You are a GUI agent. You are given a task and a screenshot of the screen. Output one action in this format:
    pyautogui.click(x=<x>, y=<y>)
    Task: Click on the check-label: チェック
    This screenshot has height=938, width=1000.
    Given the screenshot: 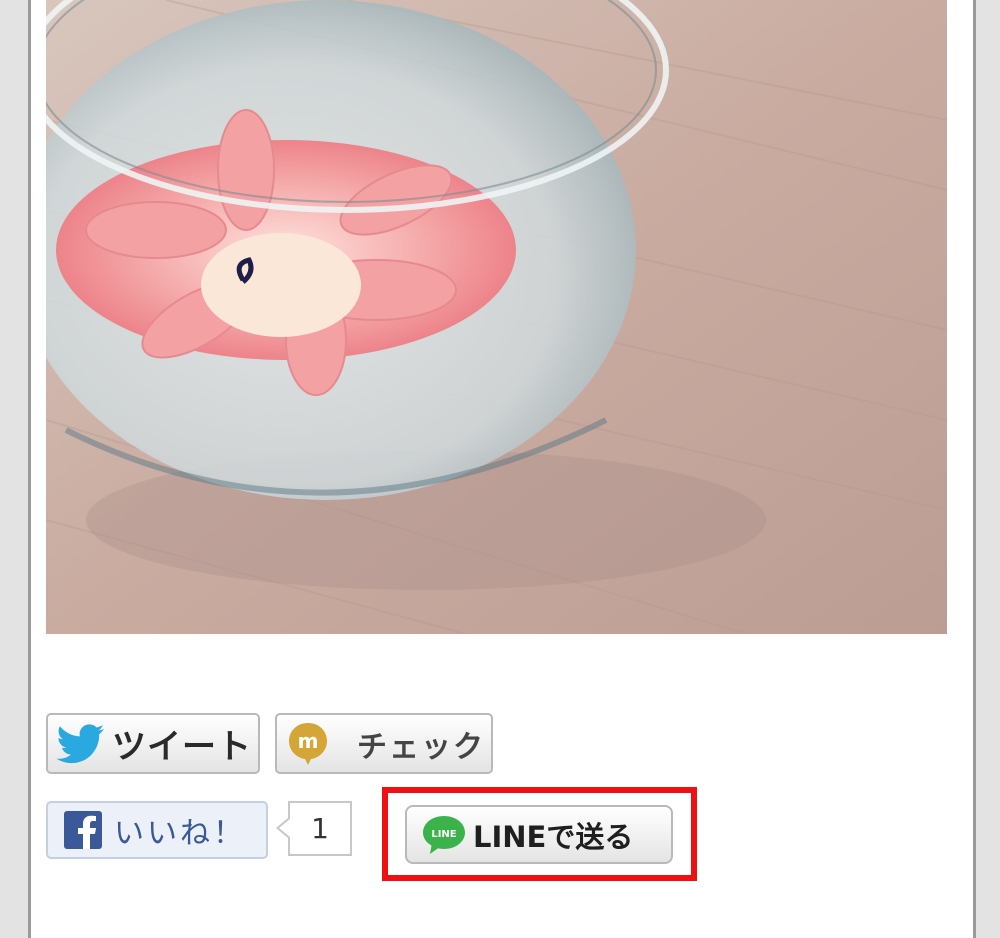 What is the action you would take?
    pyautogui.click(x=421, y=747)
    